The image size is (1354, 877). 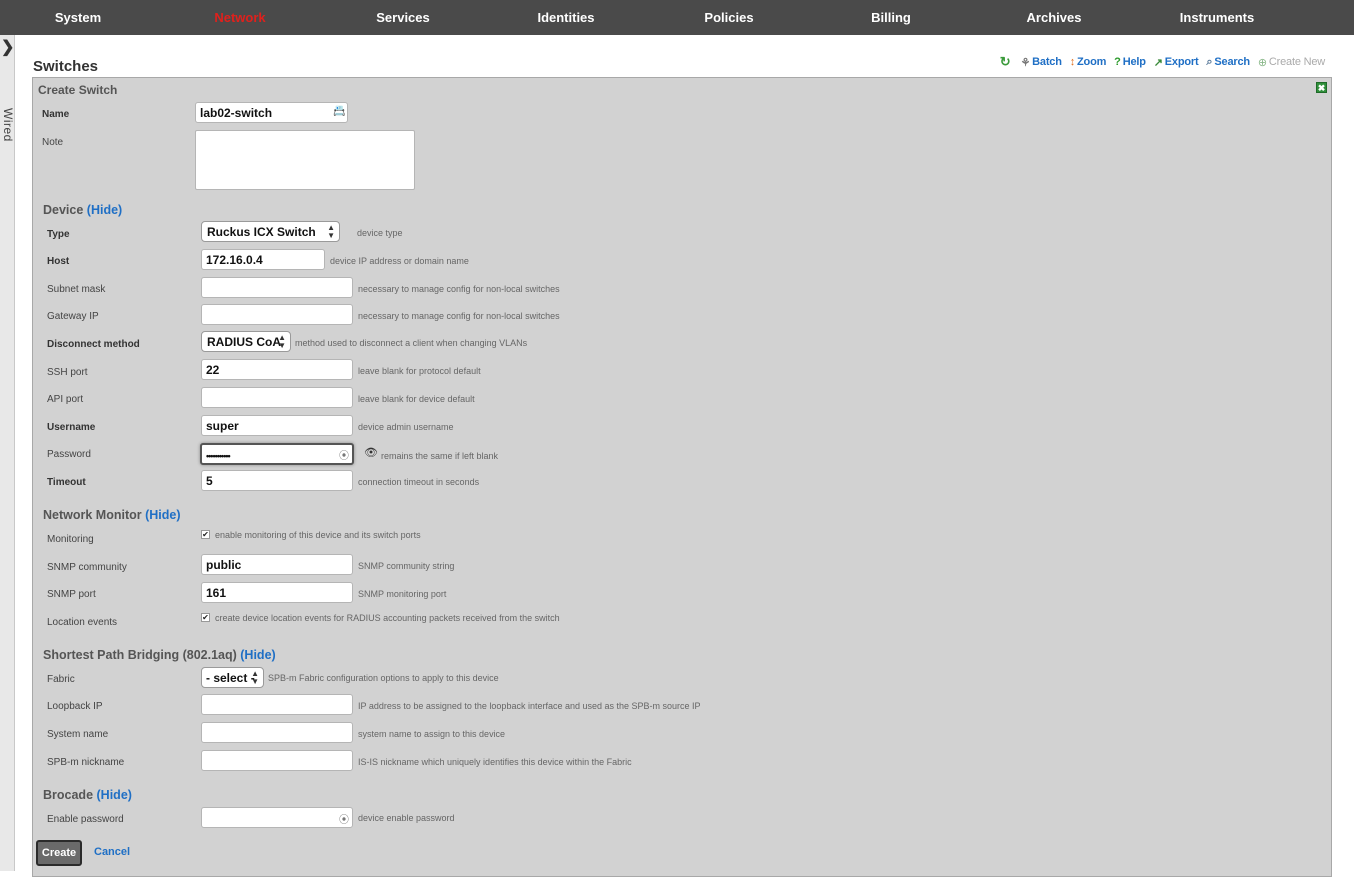 I want to click on timeout-hint: connection timeout in seconds, so click(x=419, y=482).